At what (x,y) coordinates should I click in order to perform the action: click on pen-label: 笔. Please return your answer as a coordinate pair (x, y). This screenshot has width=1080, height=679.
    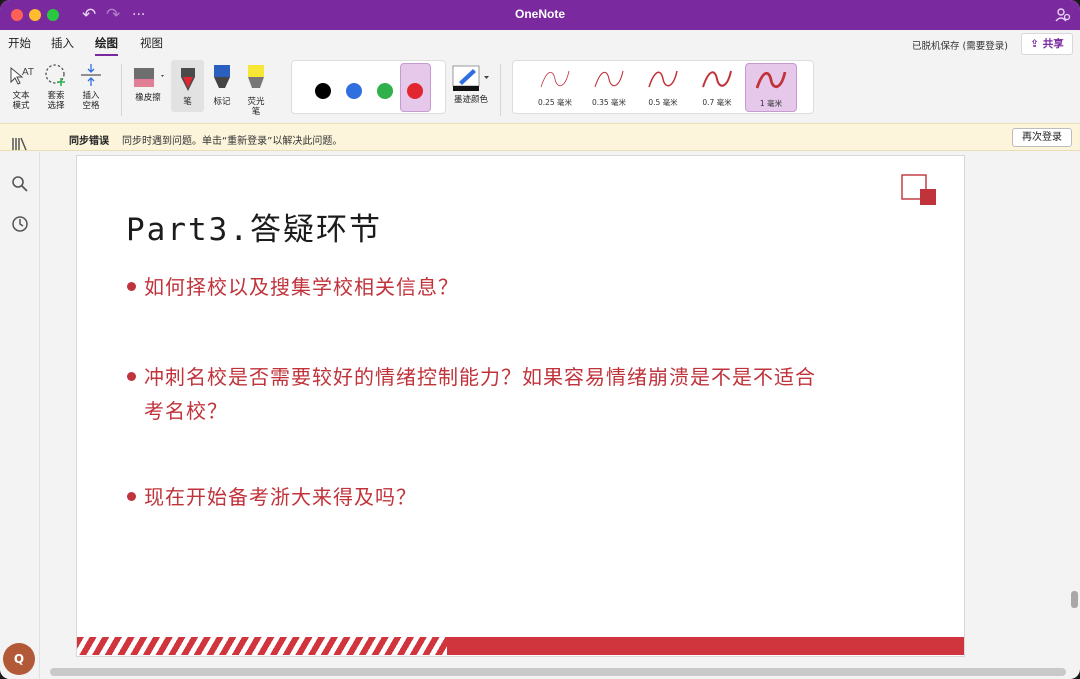
    Looking at the image, I should click on (187, 102).